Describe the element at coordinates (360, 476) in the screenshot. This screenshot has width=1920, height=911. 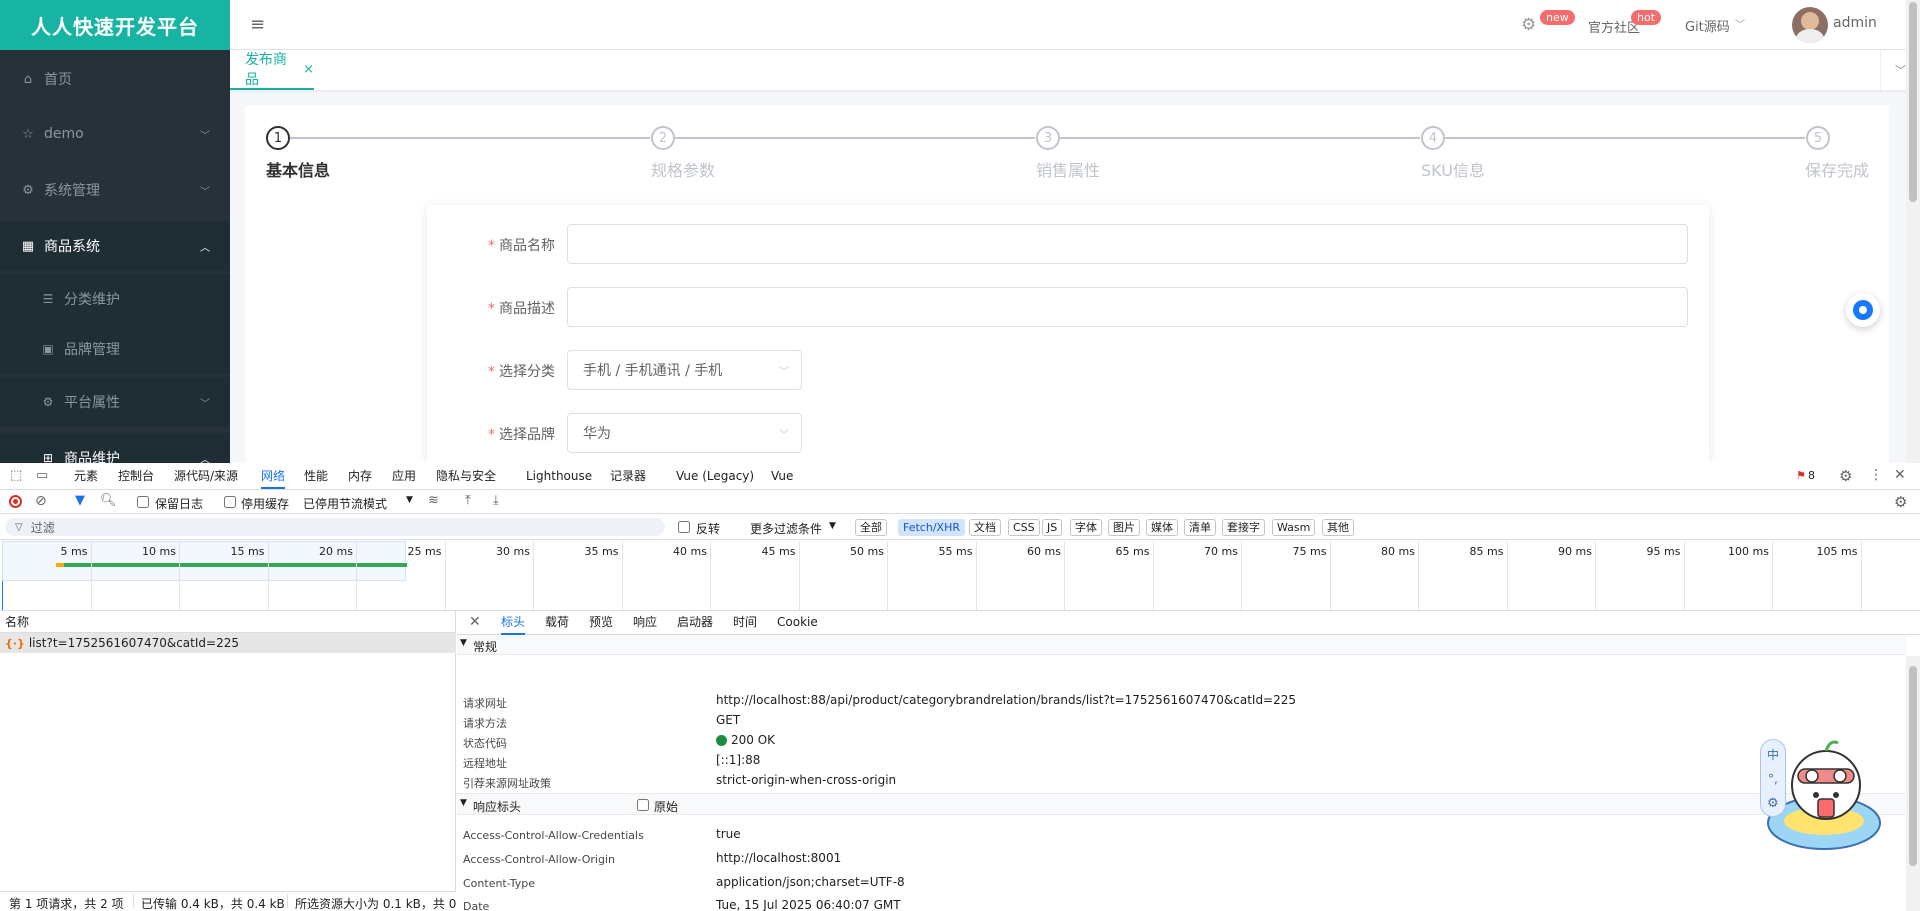
I see `tab-memory: 内存` at that location.